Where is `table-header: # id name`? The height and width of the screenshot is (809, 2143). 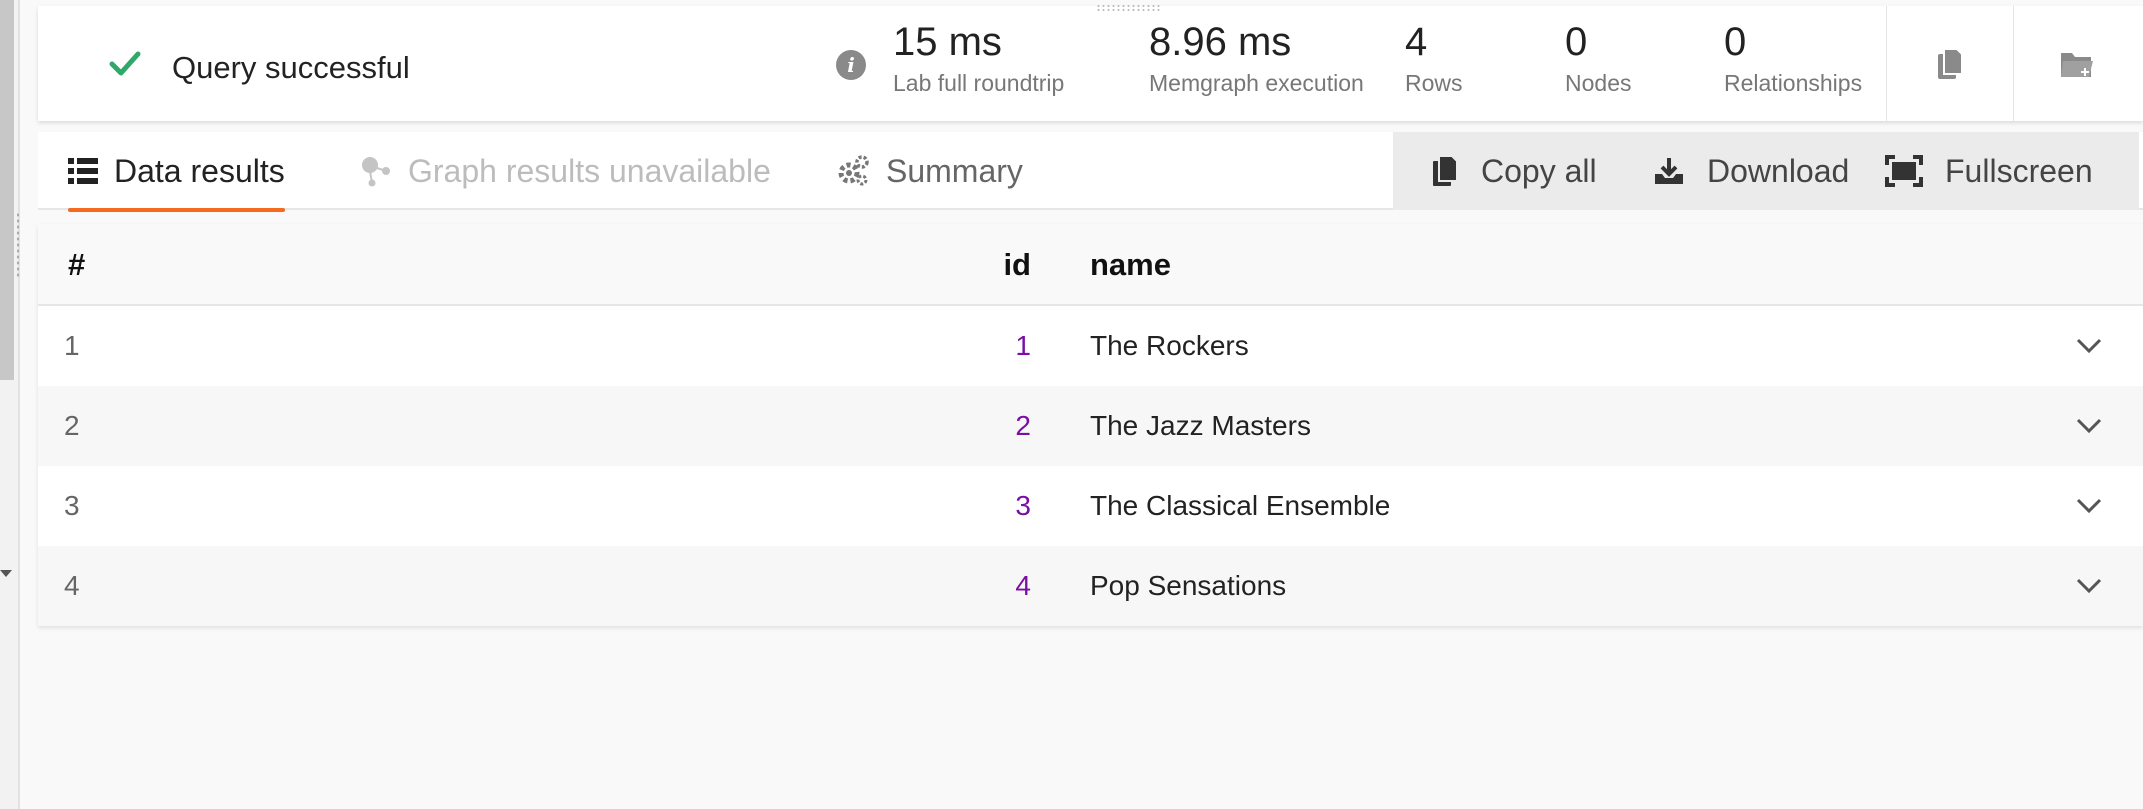 table-header: # id name is located at coordinates (1090, 265).